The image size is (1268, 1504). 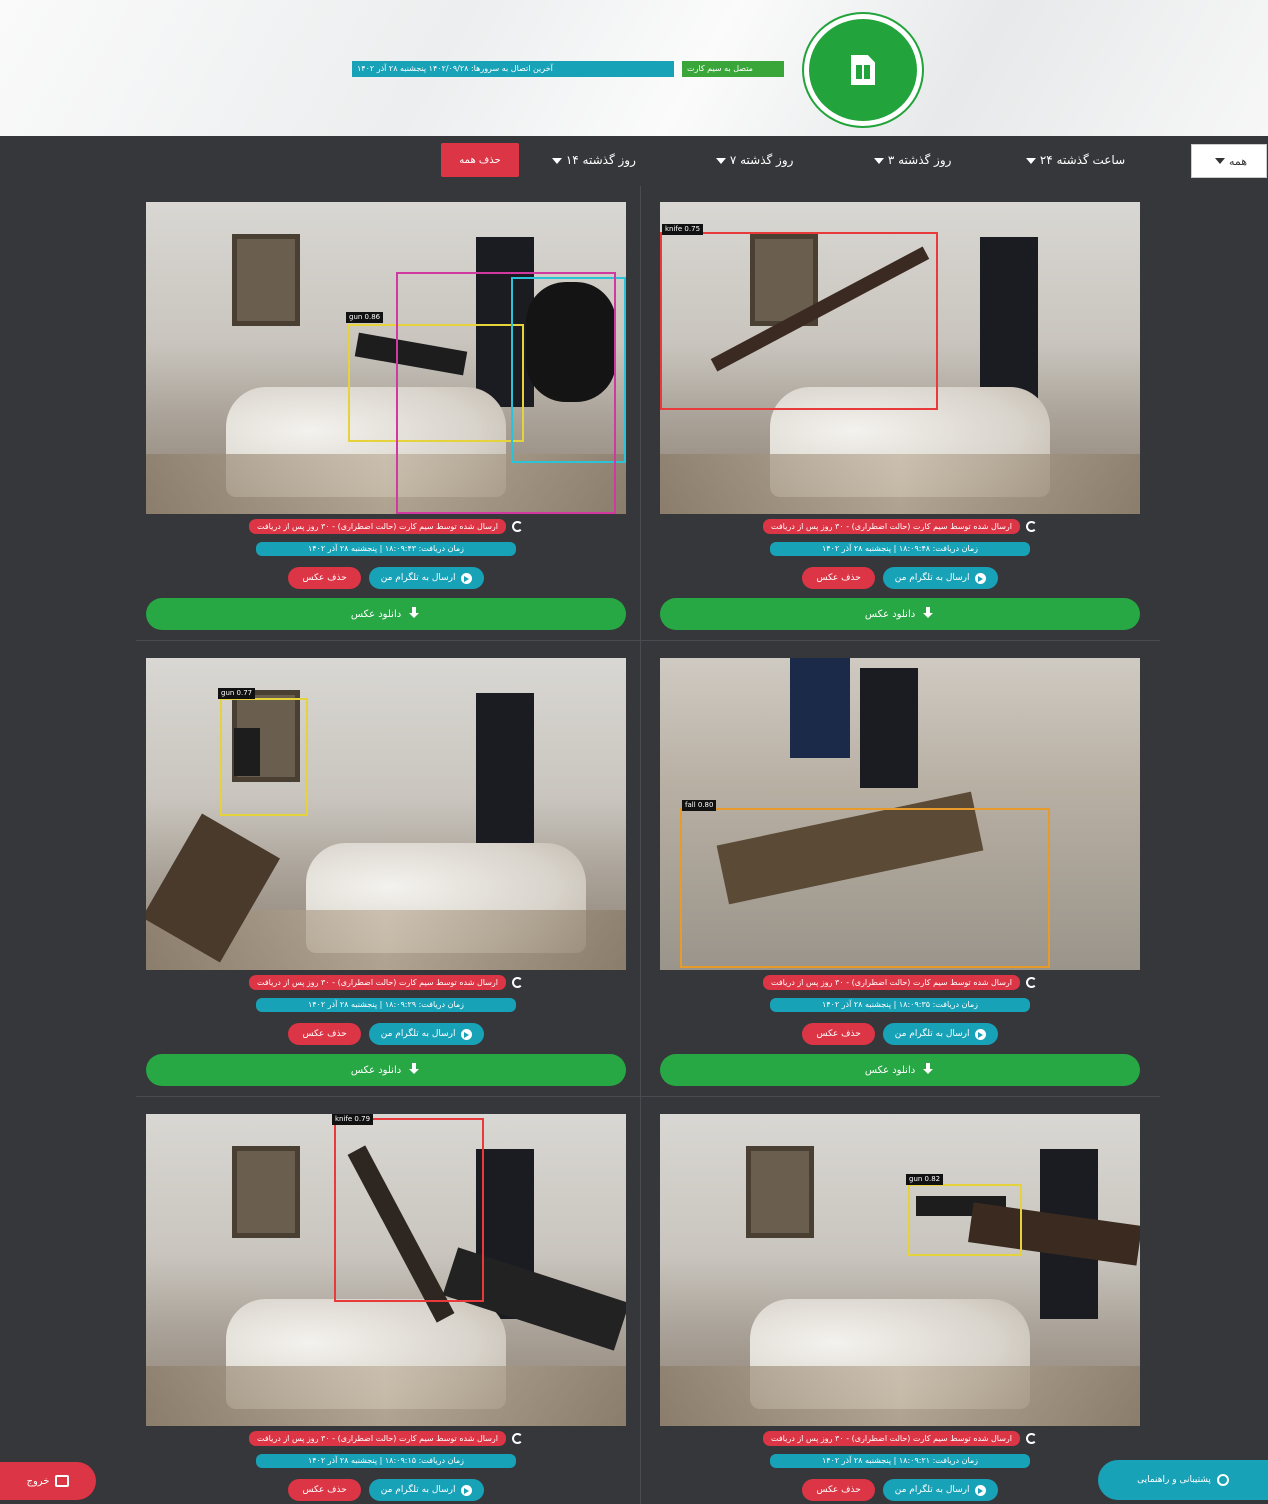 What do you see at coordinates (38, 1481) in the screenshot?
I see `exit-label: خروج` at bounding box center [38, 1481].